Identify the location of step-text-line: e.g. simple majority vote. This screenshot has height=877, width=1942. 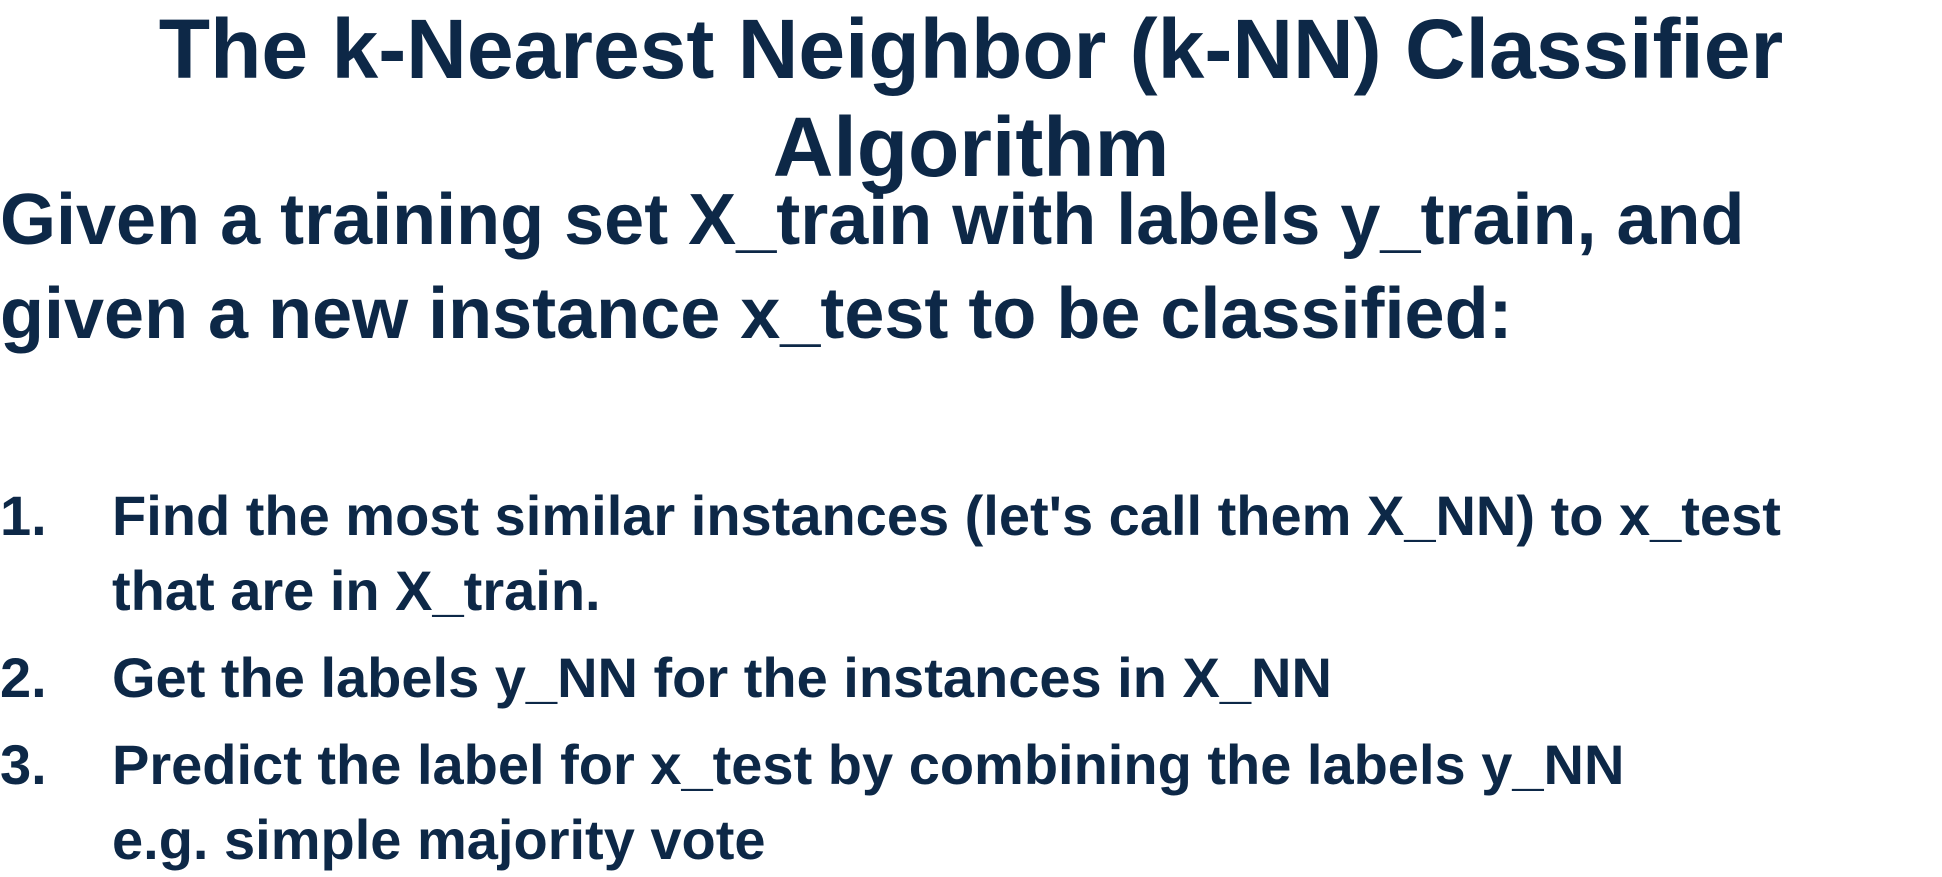
(439, 839).